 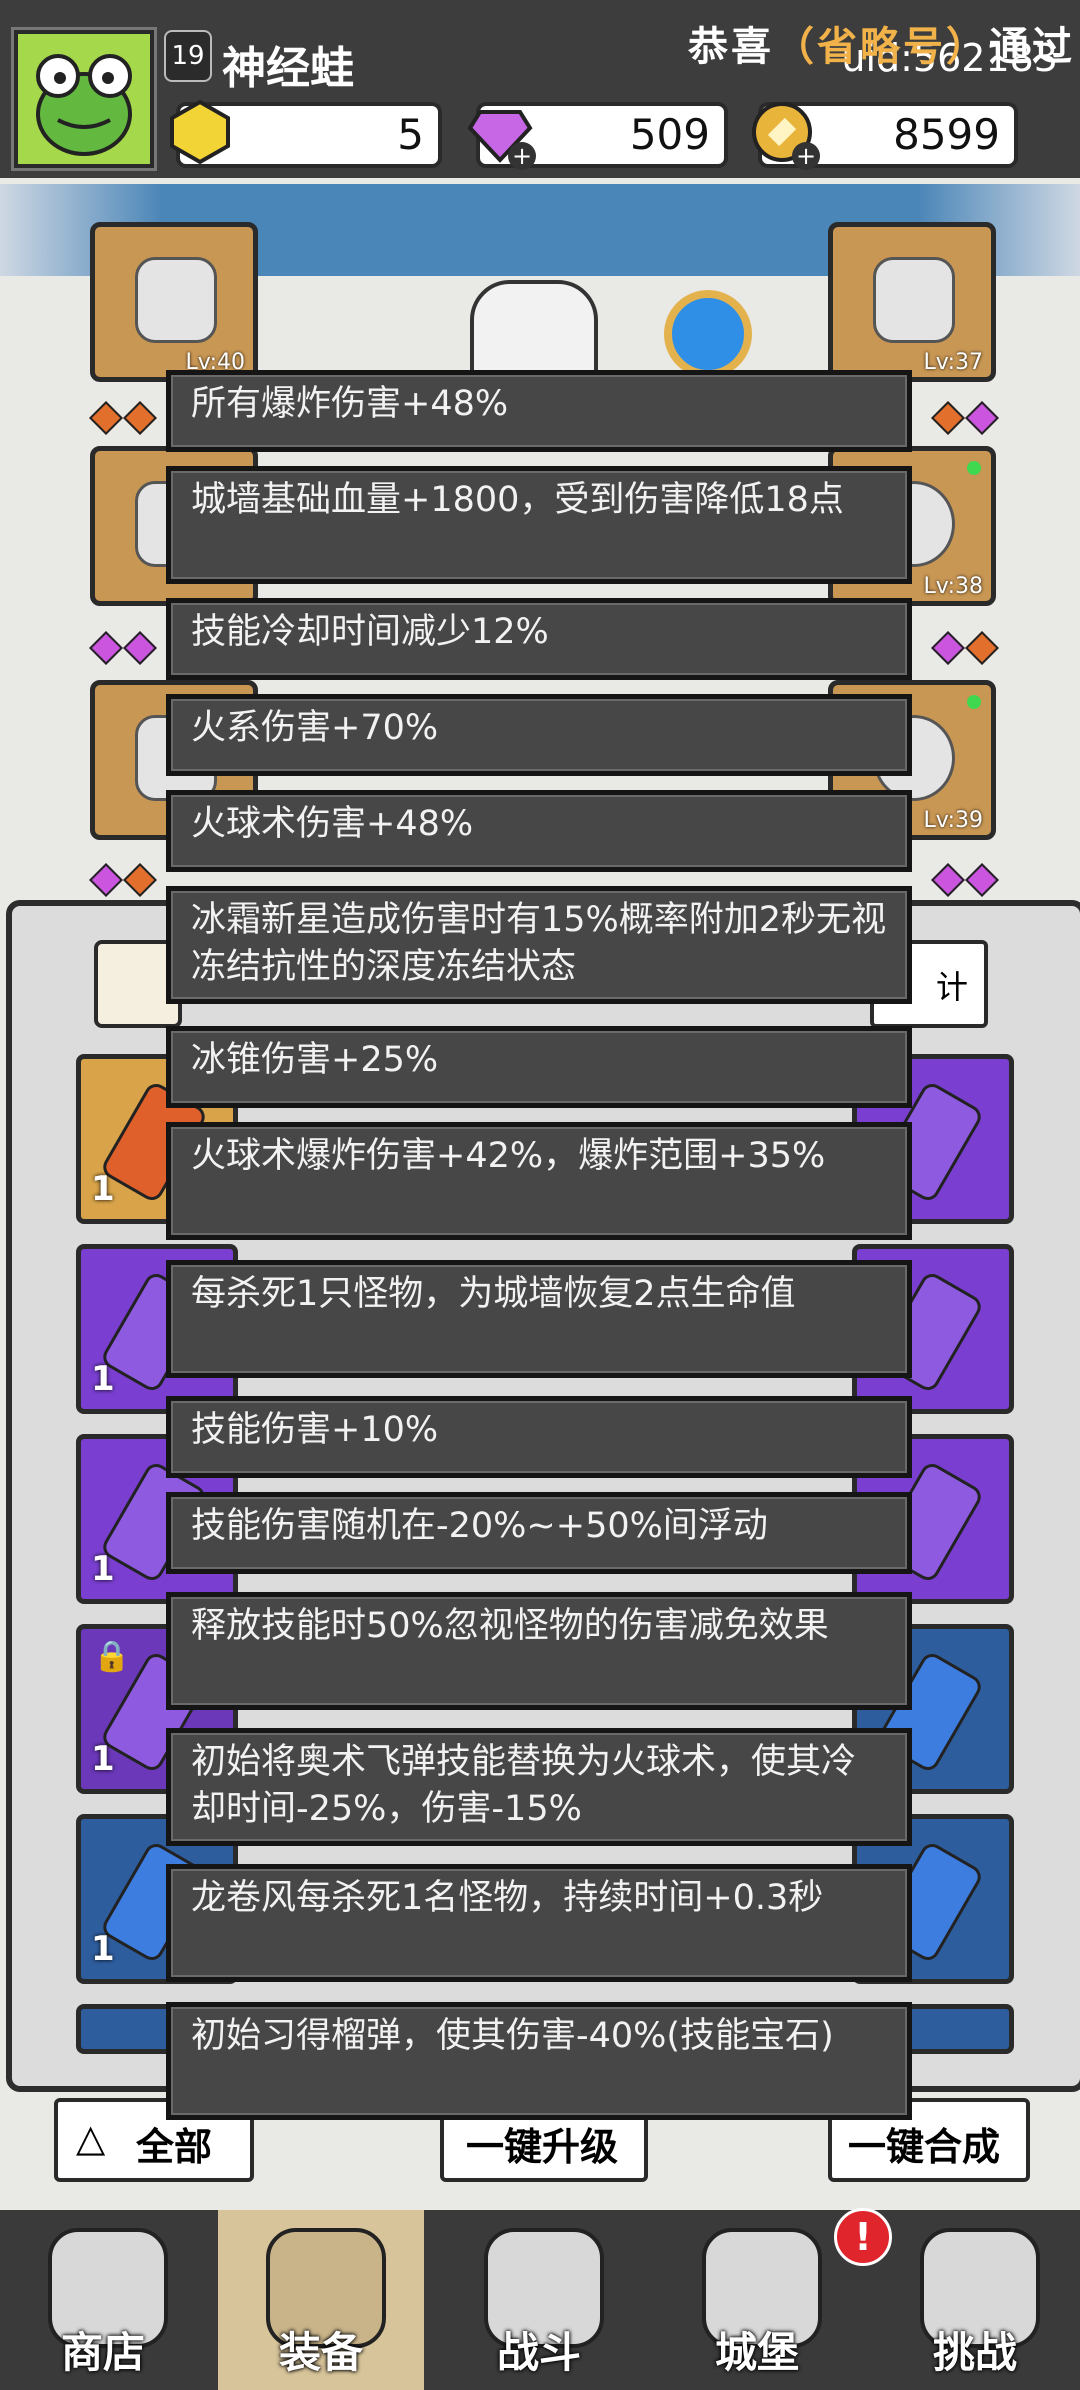 What do you see at coordinates (306, 133) in the screenshot?
I see `gold-crystal-counter: 5` at bounding box center [306, 133].